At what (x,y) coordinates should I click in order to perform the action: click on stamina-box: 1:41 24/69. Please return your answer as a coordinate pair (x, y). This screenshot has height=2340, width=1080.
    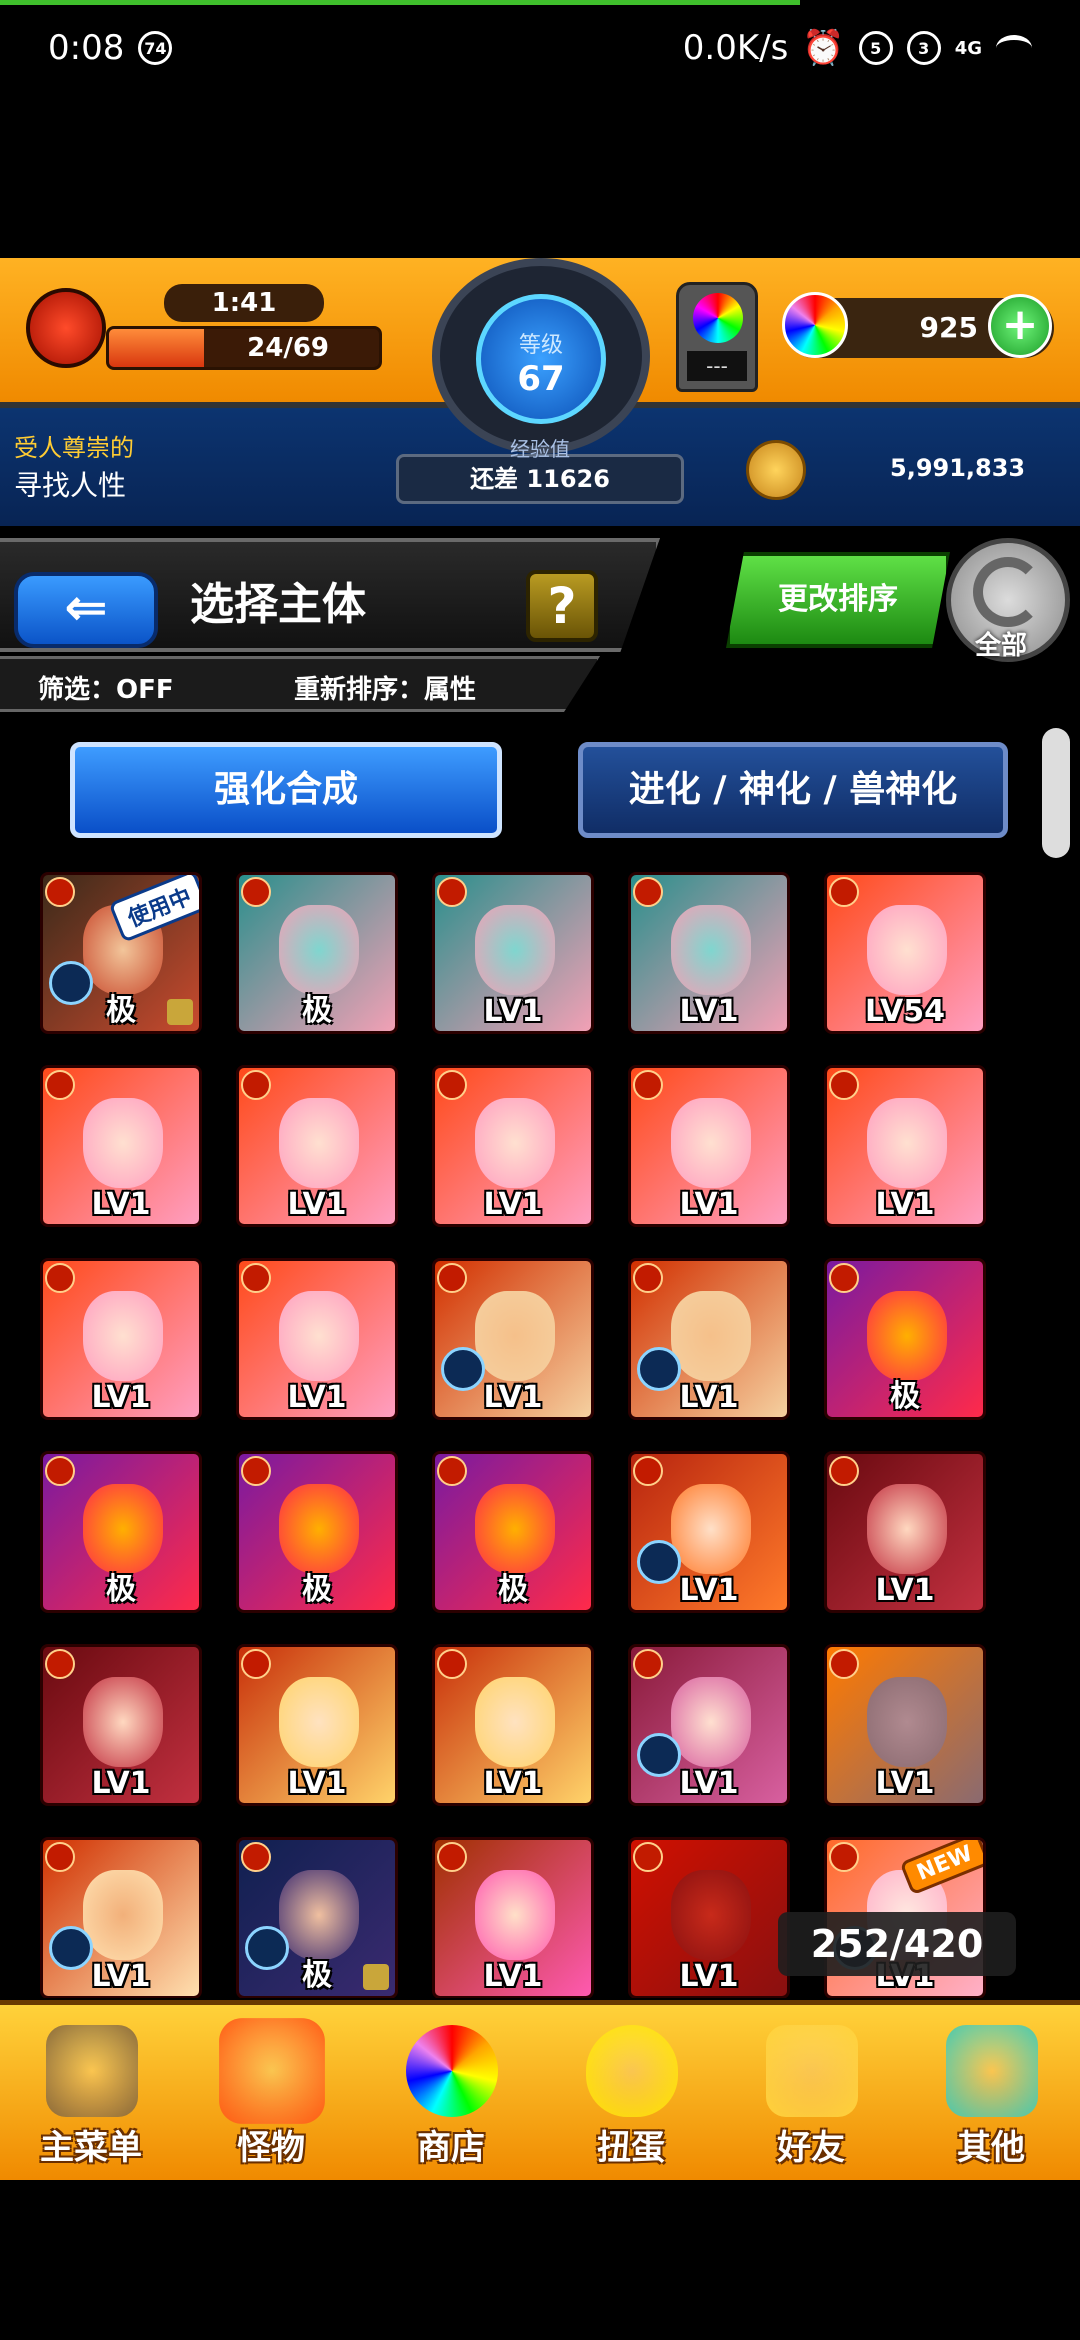
    Looking at the image, I should click on (244, 330).